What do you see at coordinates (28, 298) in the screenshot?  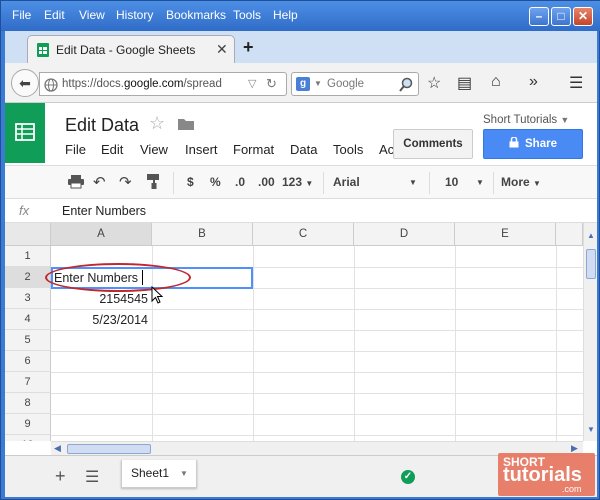 I see `row-header-3: 3` at bounding box center [28, 298].